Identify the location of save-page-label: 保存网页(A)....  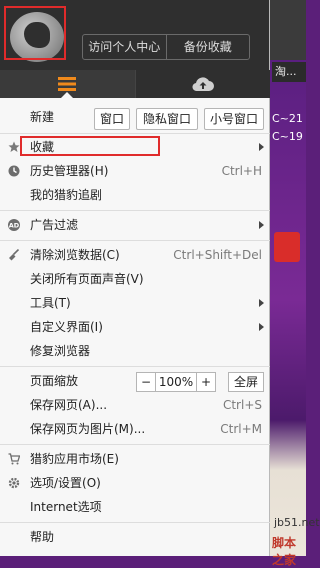
(69, 405).